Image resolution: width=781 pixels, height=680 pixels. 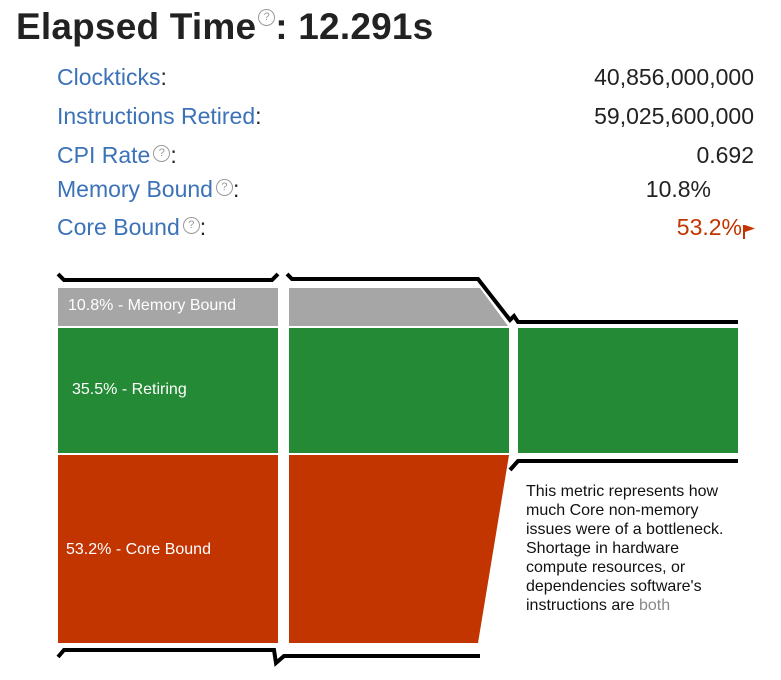 I want to click on memory-bound-label: 10.8% - Memory Bound, so click(x=152, y=305).